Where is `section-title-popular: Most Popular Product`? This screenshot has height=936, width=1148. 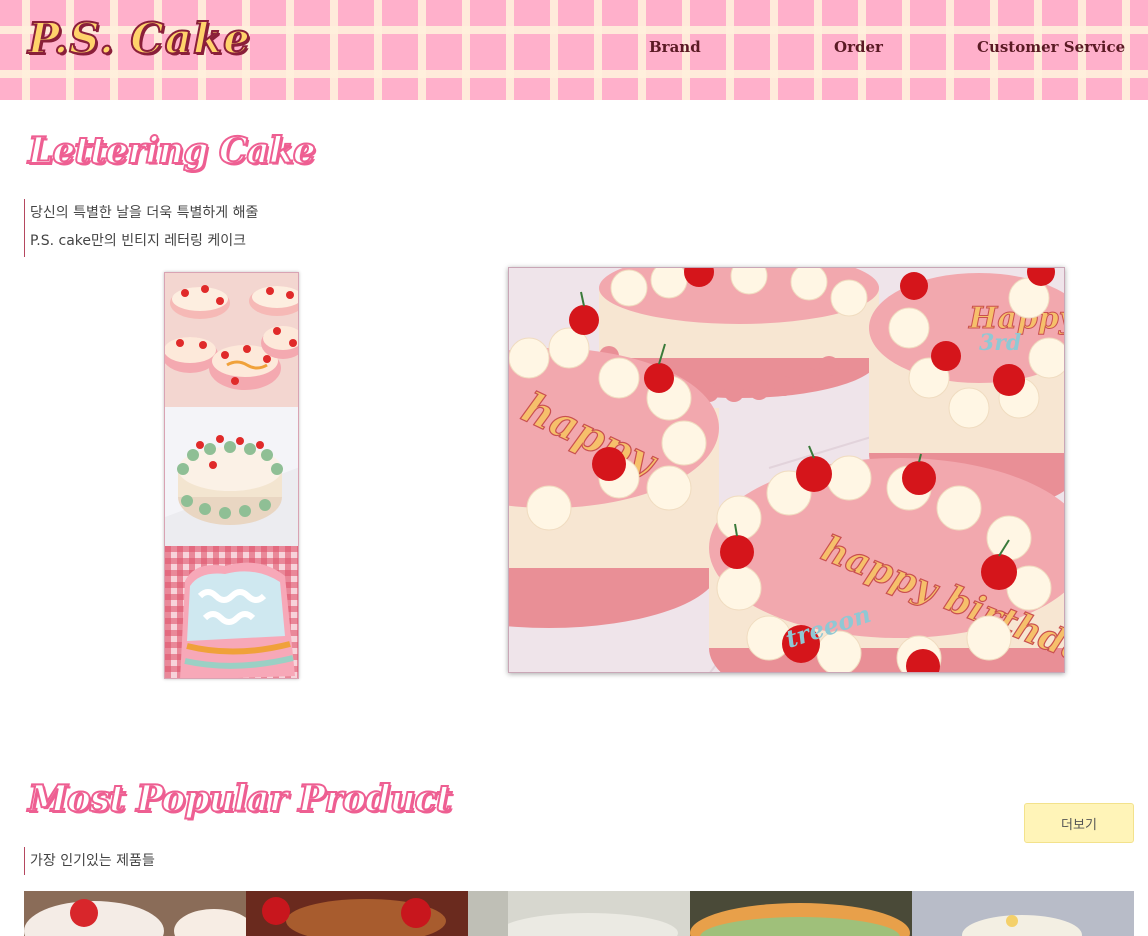
section-title-popular: Most Popular Product is located at coordinates (240, 799).